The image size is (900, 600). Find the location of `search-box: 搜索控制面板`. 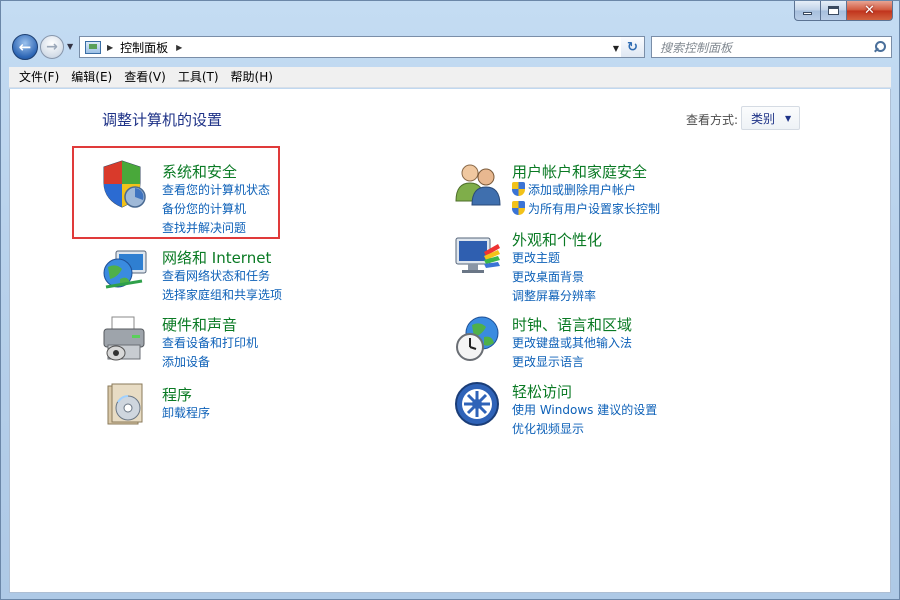

search-box: 搜索控制面板 is located at coordinates (771, 47).